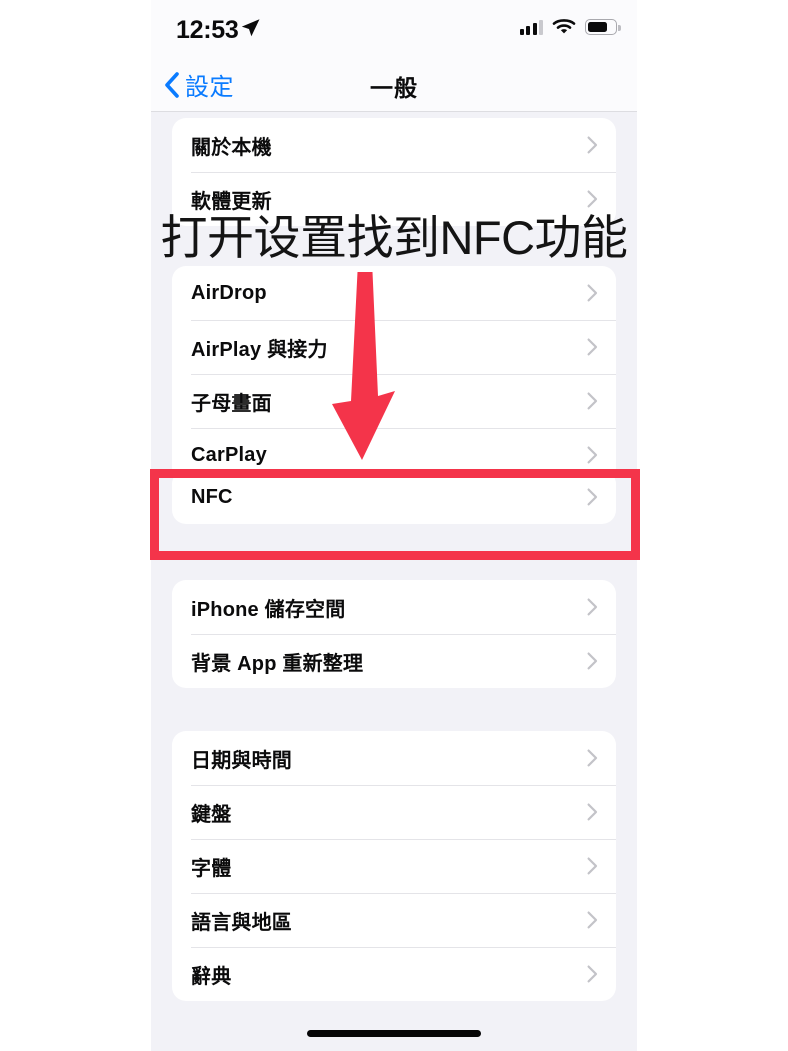  Describe the element at coordinates (394, 920) in the screenshot. I see `settings-row-language-region: 語言與地區` at that location.